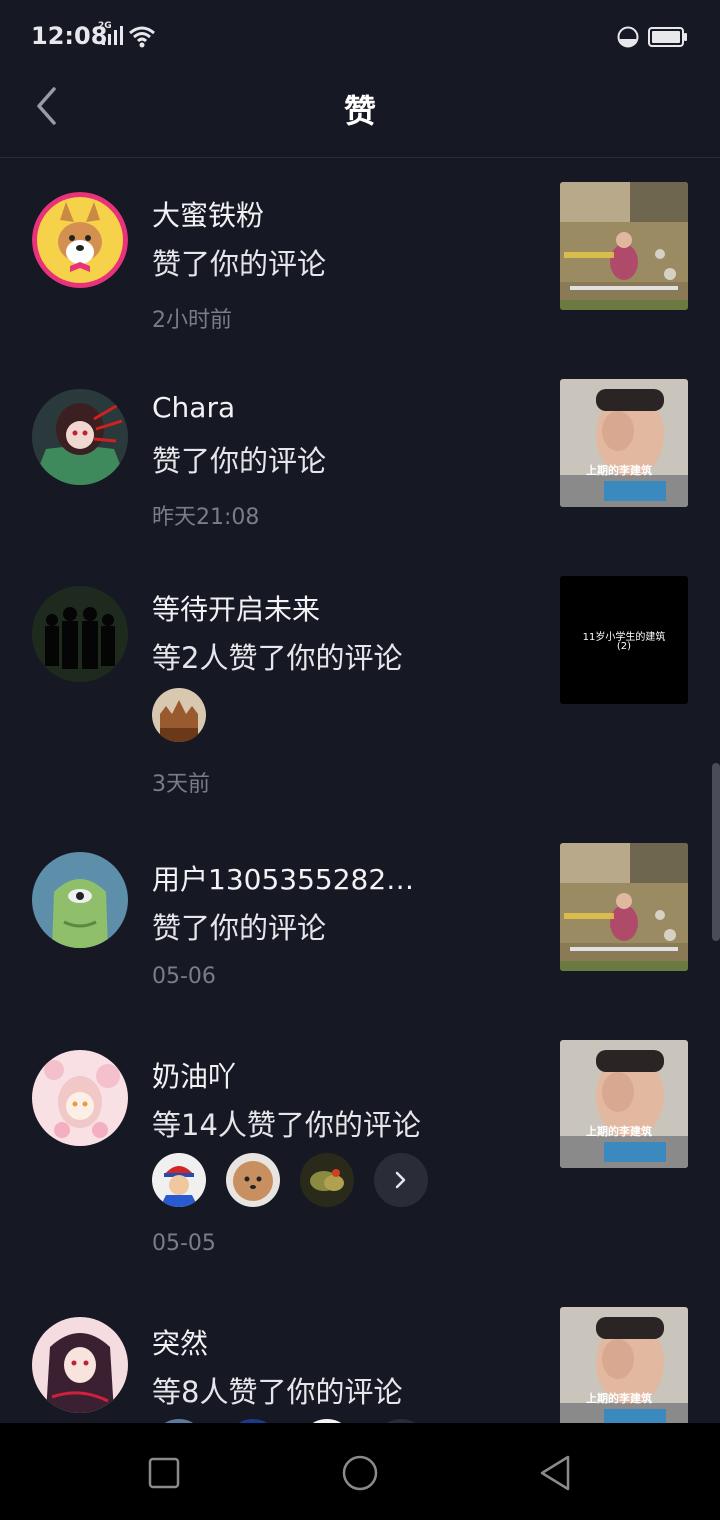 The image size is (720, 1520). Describe the element at coordinates (142, 37) in the screenshot. I see `wifi-icon` at that location.